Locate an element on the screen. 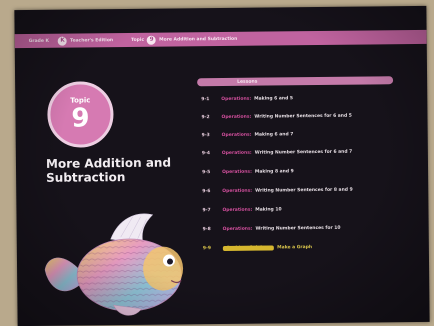 This screenshot has width=434, height=326. lesson-title: Making 6 and 5 is located at coordinates (274, 98).